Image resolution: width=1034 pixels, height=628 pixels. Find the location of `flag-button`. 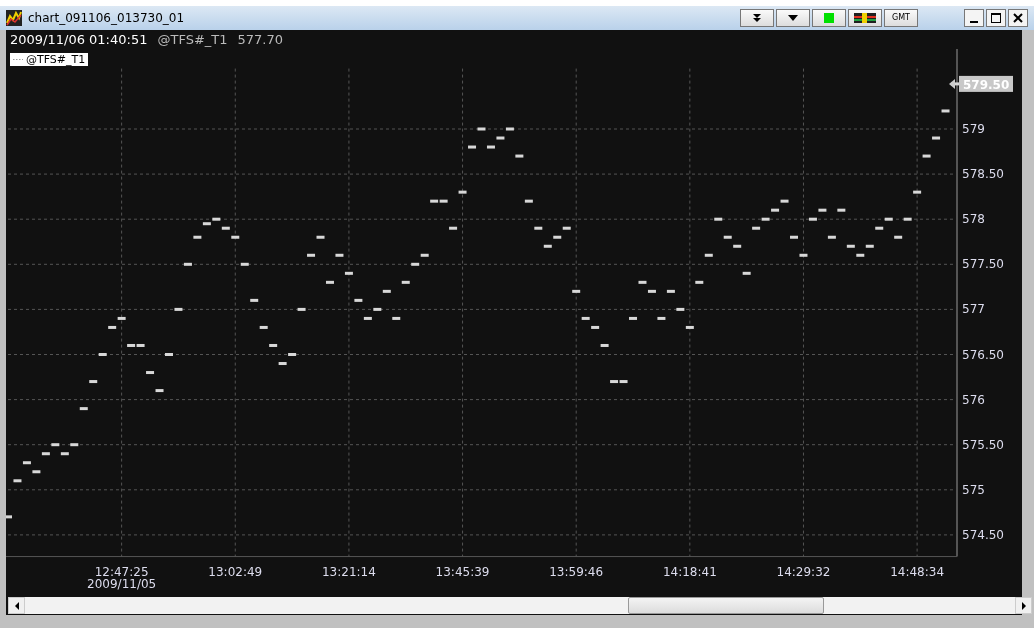

flag-button is located at coordinates (865, 18).